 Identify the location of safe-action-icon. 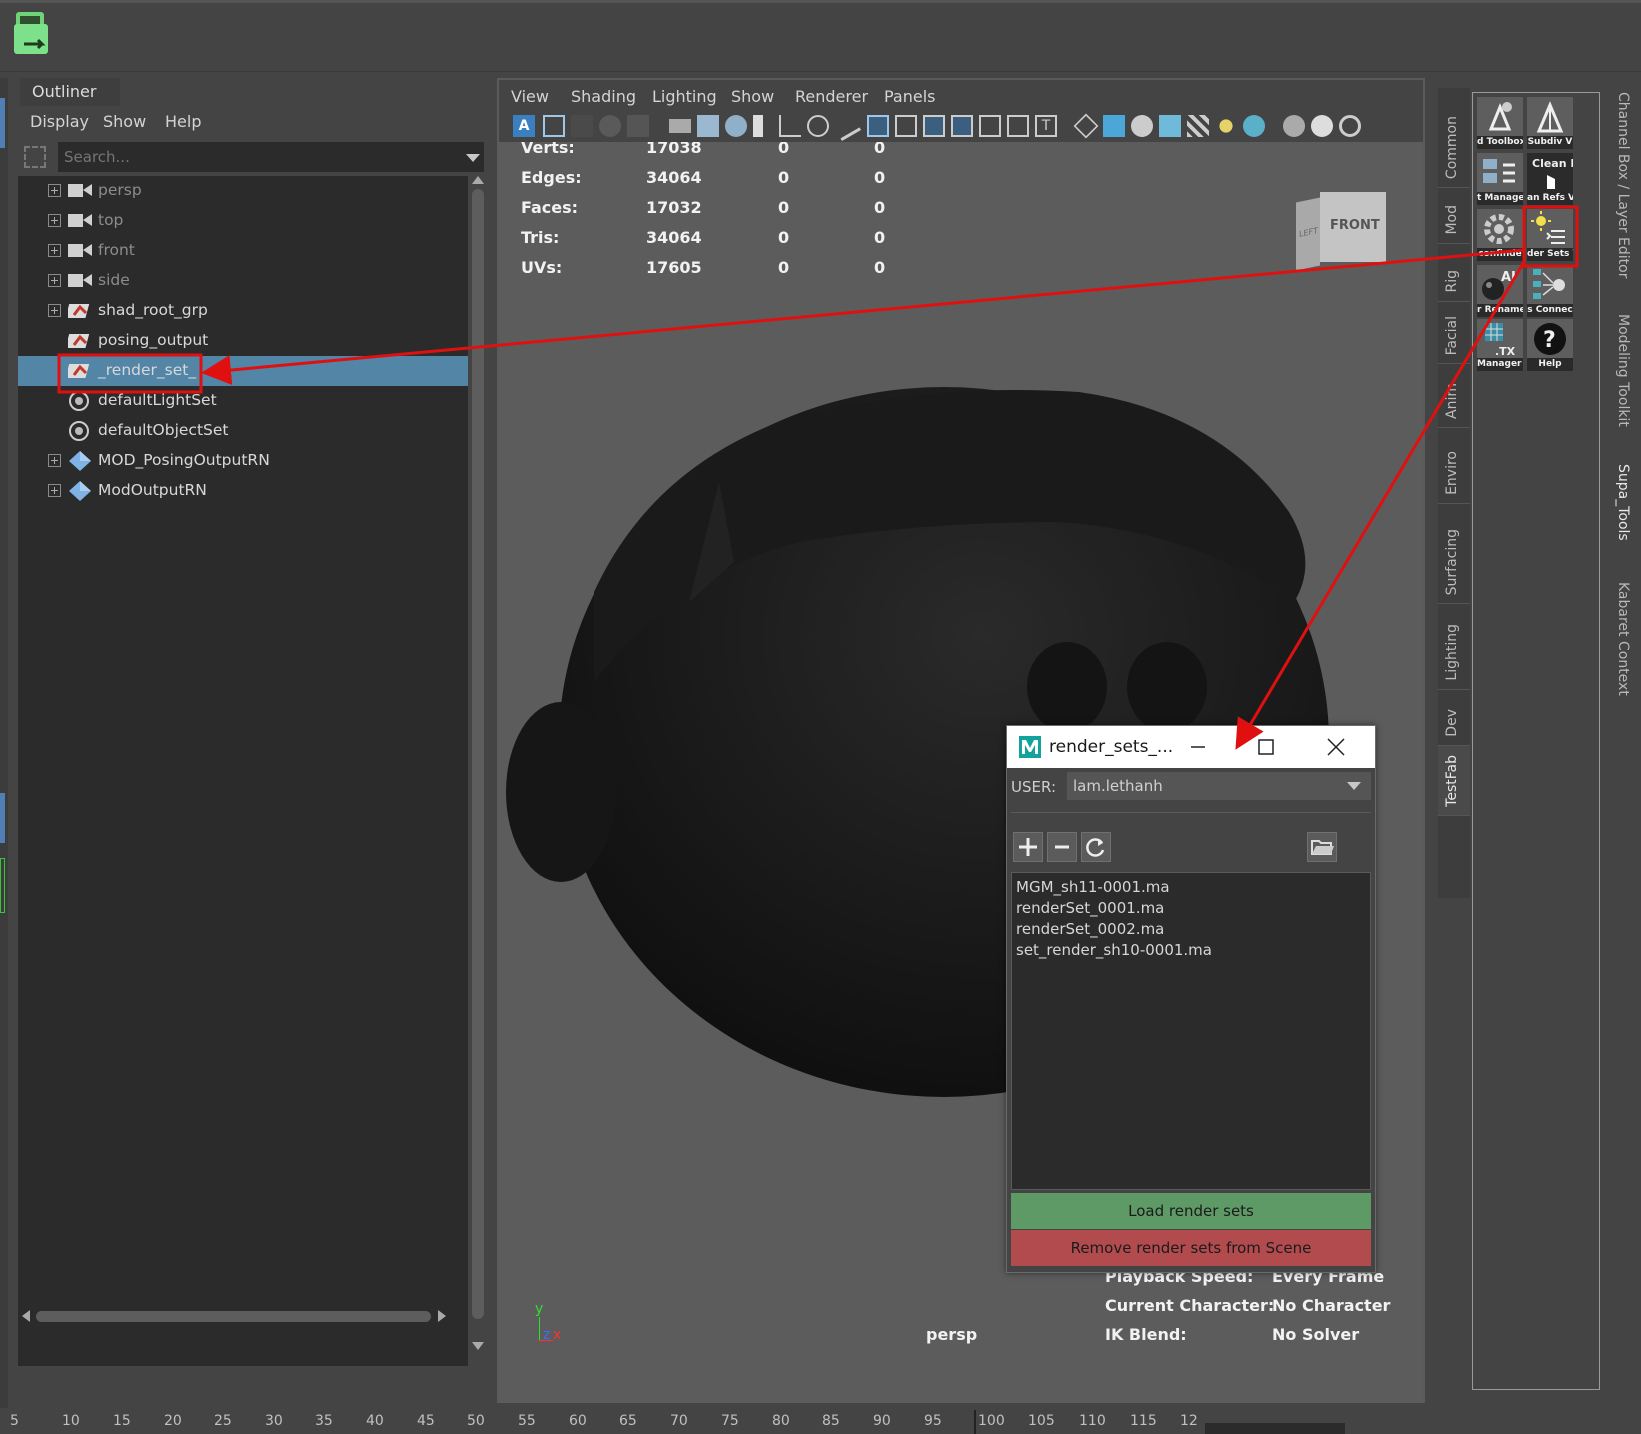
(1018, 126).